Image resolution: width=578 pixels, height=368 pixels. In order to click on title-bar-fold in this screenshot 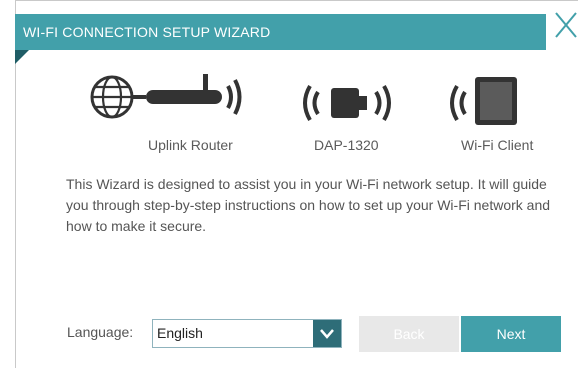, I will do `click(22, 57)`.